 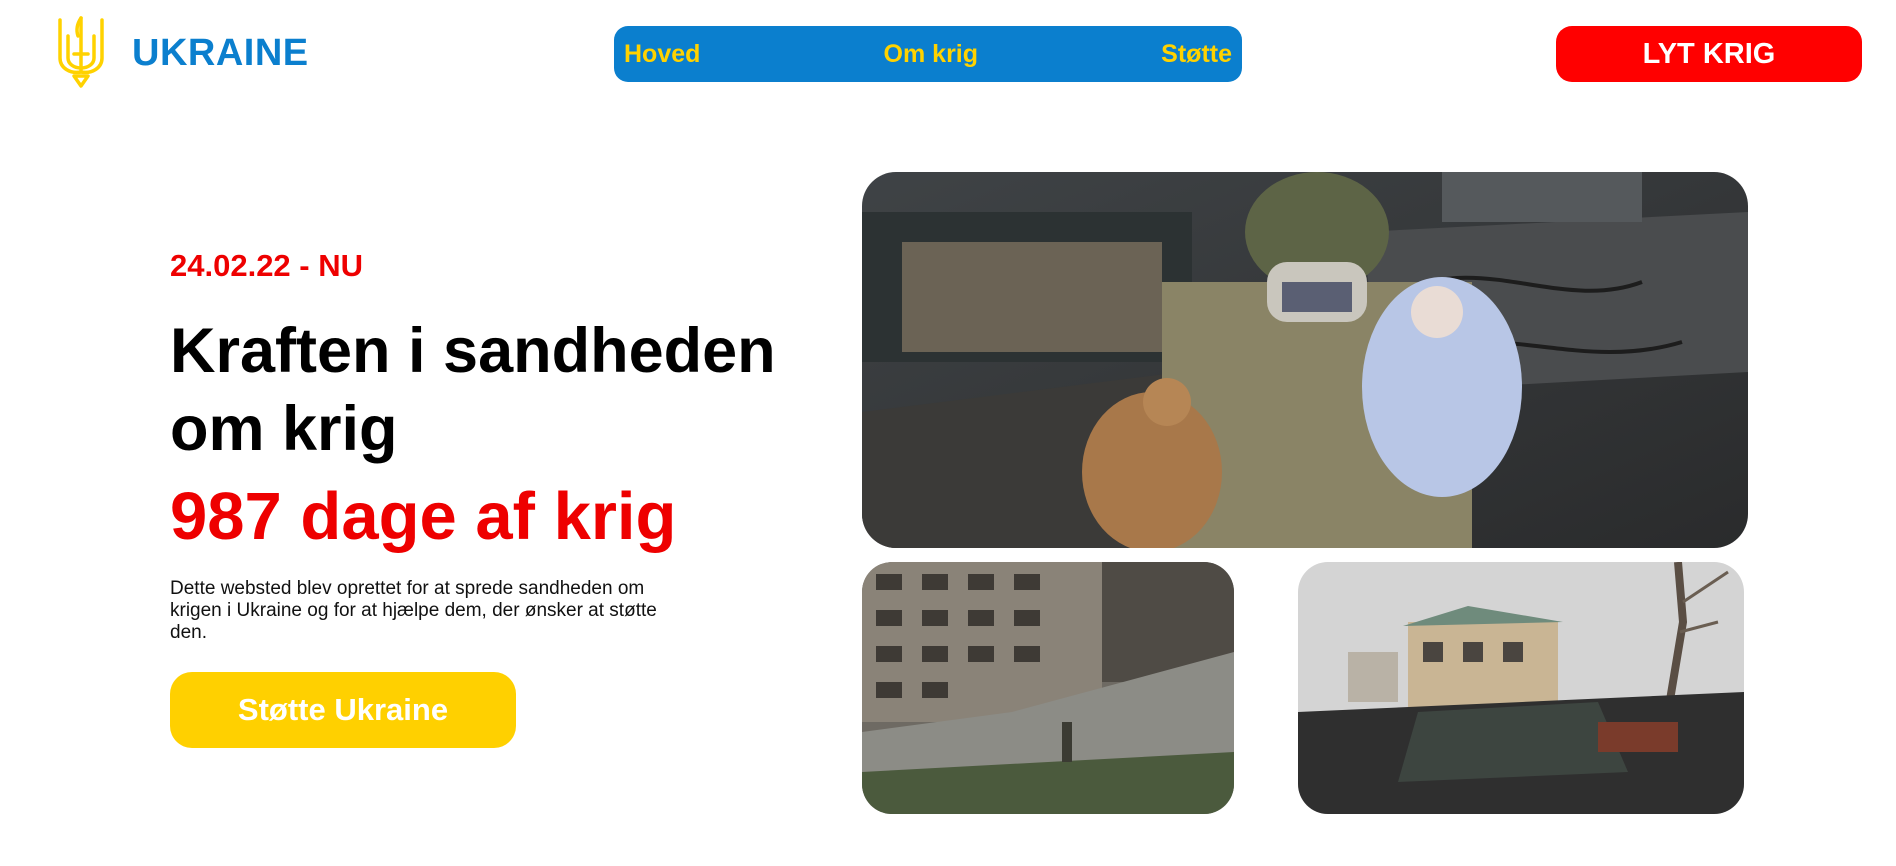 I want to click on nav-item-stotte: Støtte, so click(x=1196, y=54).